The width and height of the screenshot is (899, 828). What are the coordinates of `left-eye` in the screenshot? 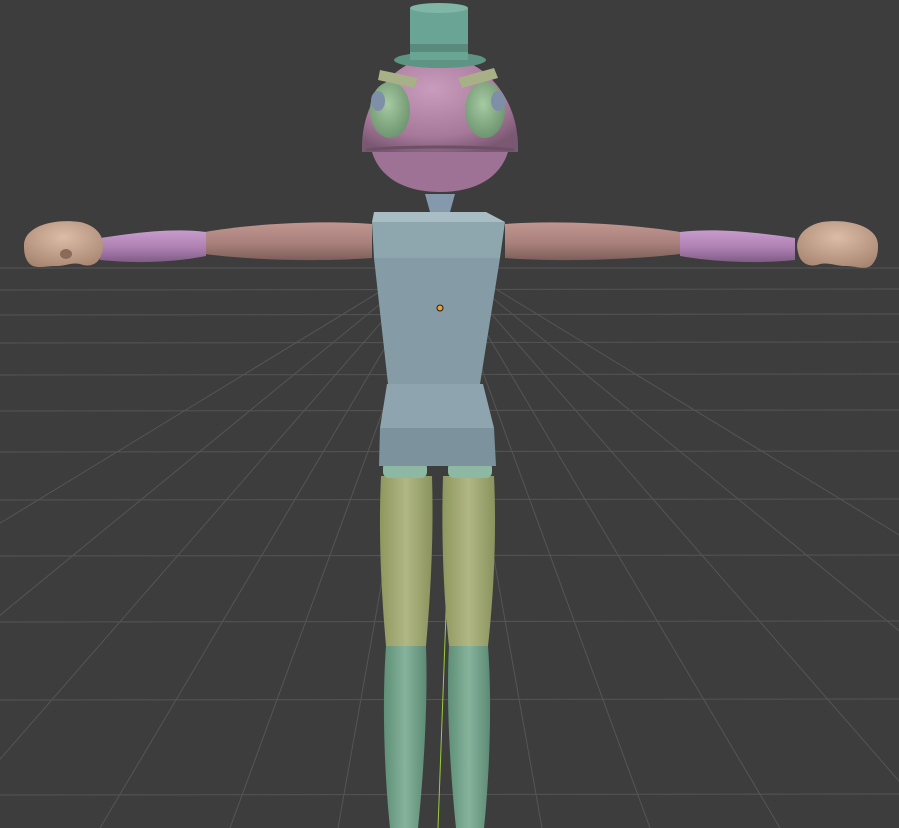 It's located at (390, 110).